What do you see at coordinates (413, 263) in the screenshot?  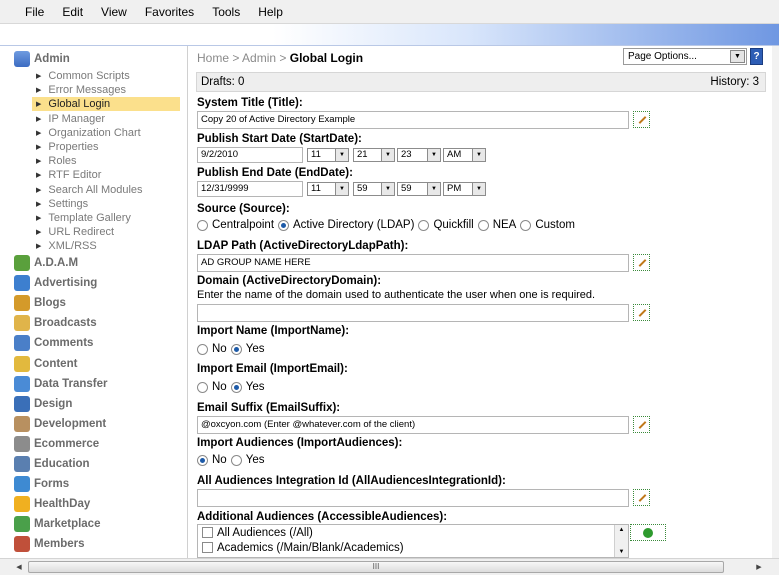 I see `ldap-field: AD GROUP NAME HERE` at bounding box center [413, 263].